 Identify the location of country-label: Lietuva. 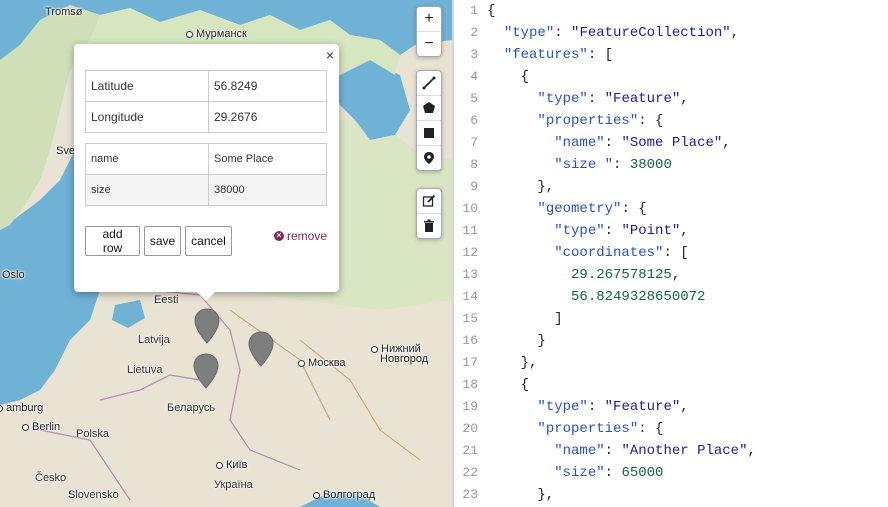
(145, 370).